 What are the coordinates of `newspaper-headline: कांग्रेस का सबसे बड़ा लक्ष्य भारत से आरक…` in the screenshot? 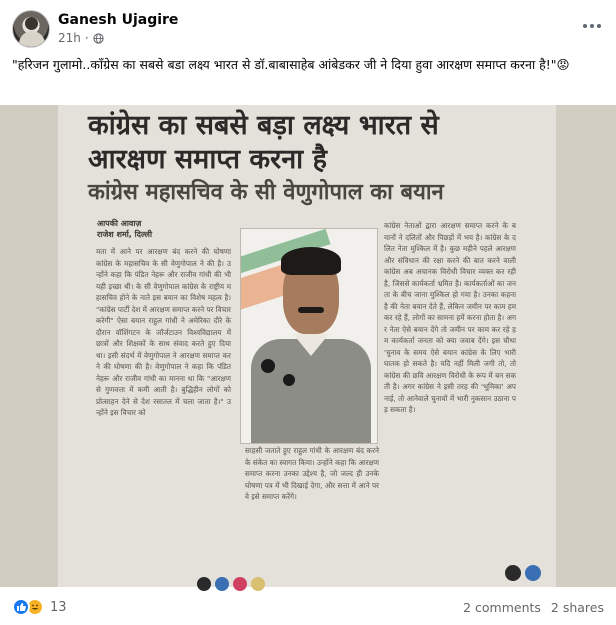 It's located at (318, 158).